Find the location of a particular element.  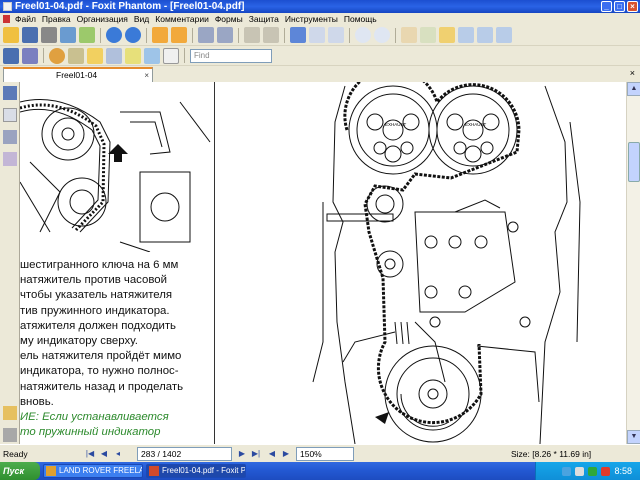

layers-icon is located at coordinates (10, 137).